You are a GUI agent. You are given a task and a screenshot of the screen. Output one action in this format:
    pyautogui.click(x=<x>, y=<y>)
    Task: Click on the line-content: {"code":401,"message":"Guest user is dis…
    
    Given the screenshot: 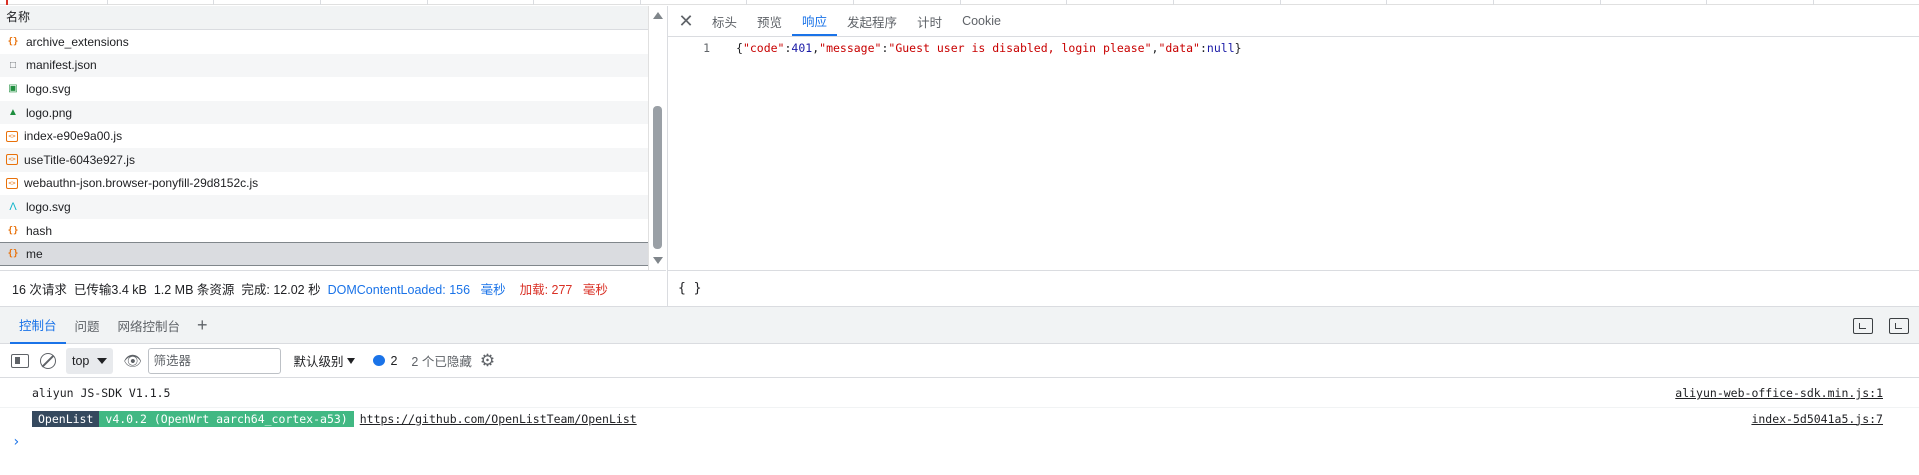 What is the action you would take?
    pyautogui.click(x=989, y=48)
    